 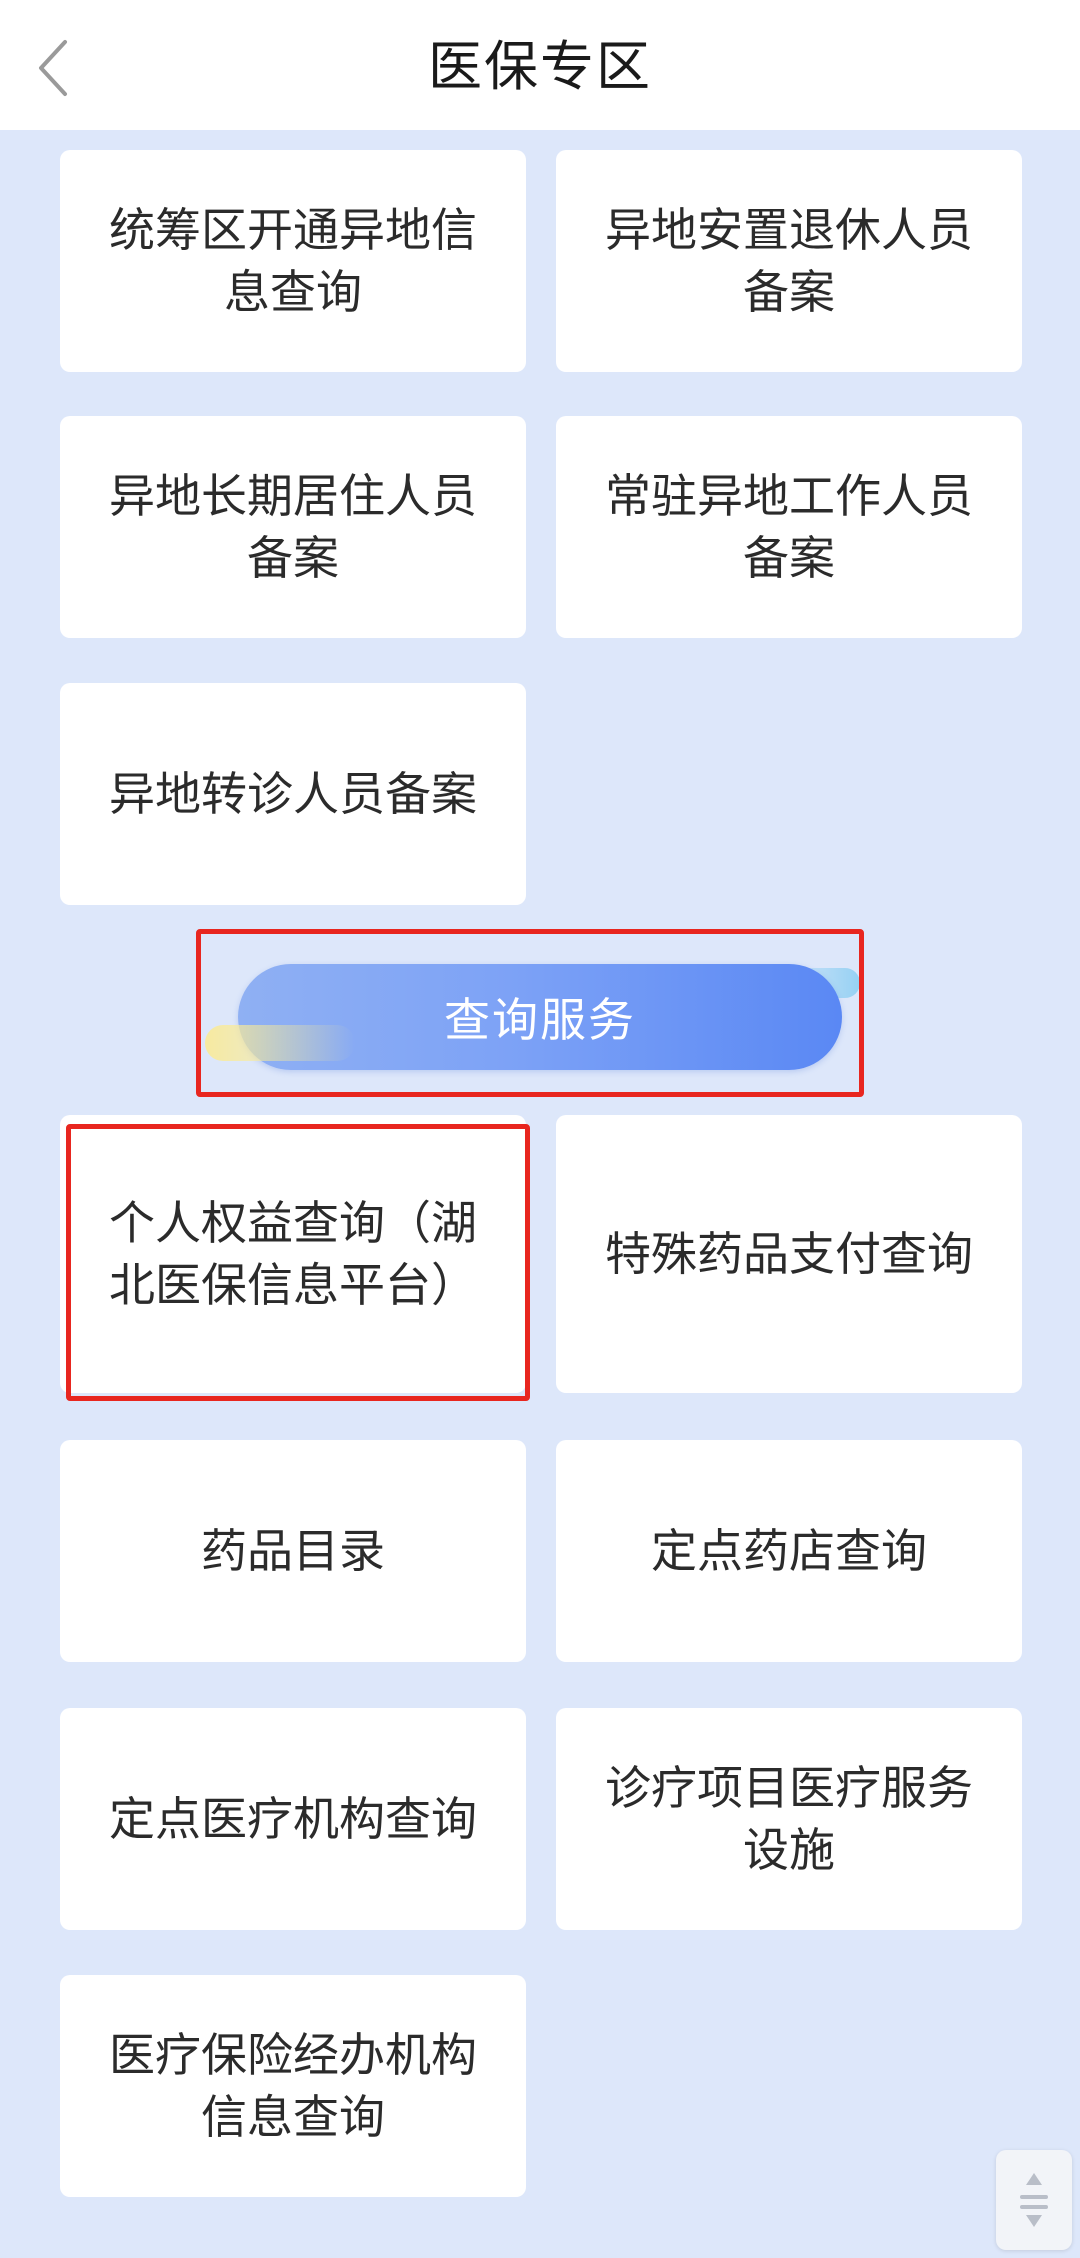 I want to click on top-nav-bar: 医保专区, so click(x=540, y=65).